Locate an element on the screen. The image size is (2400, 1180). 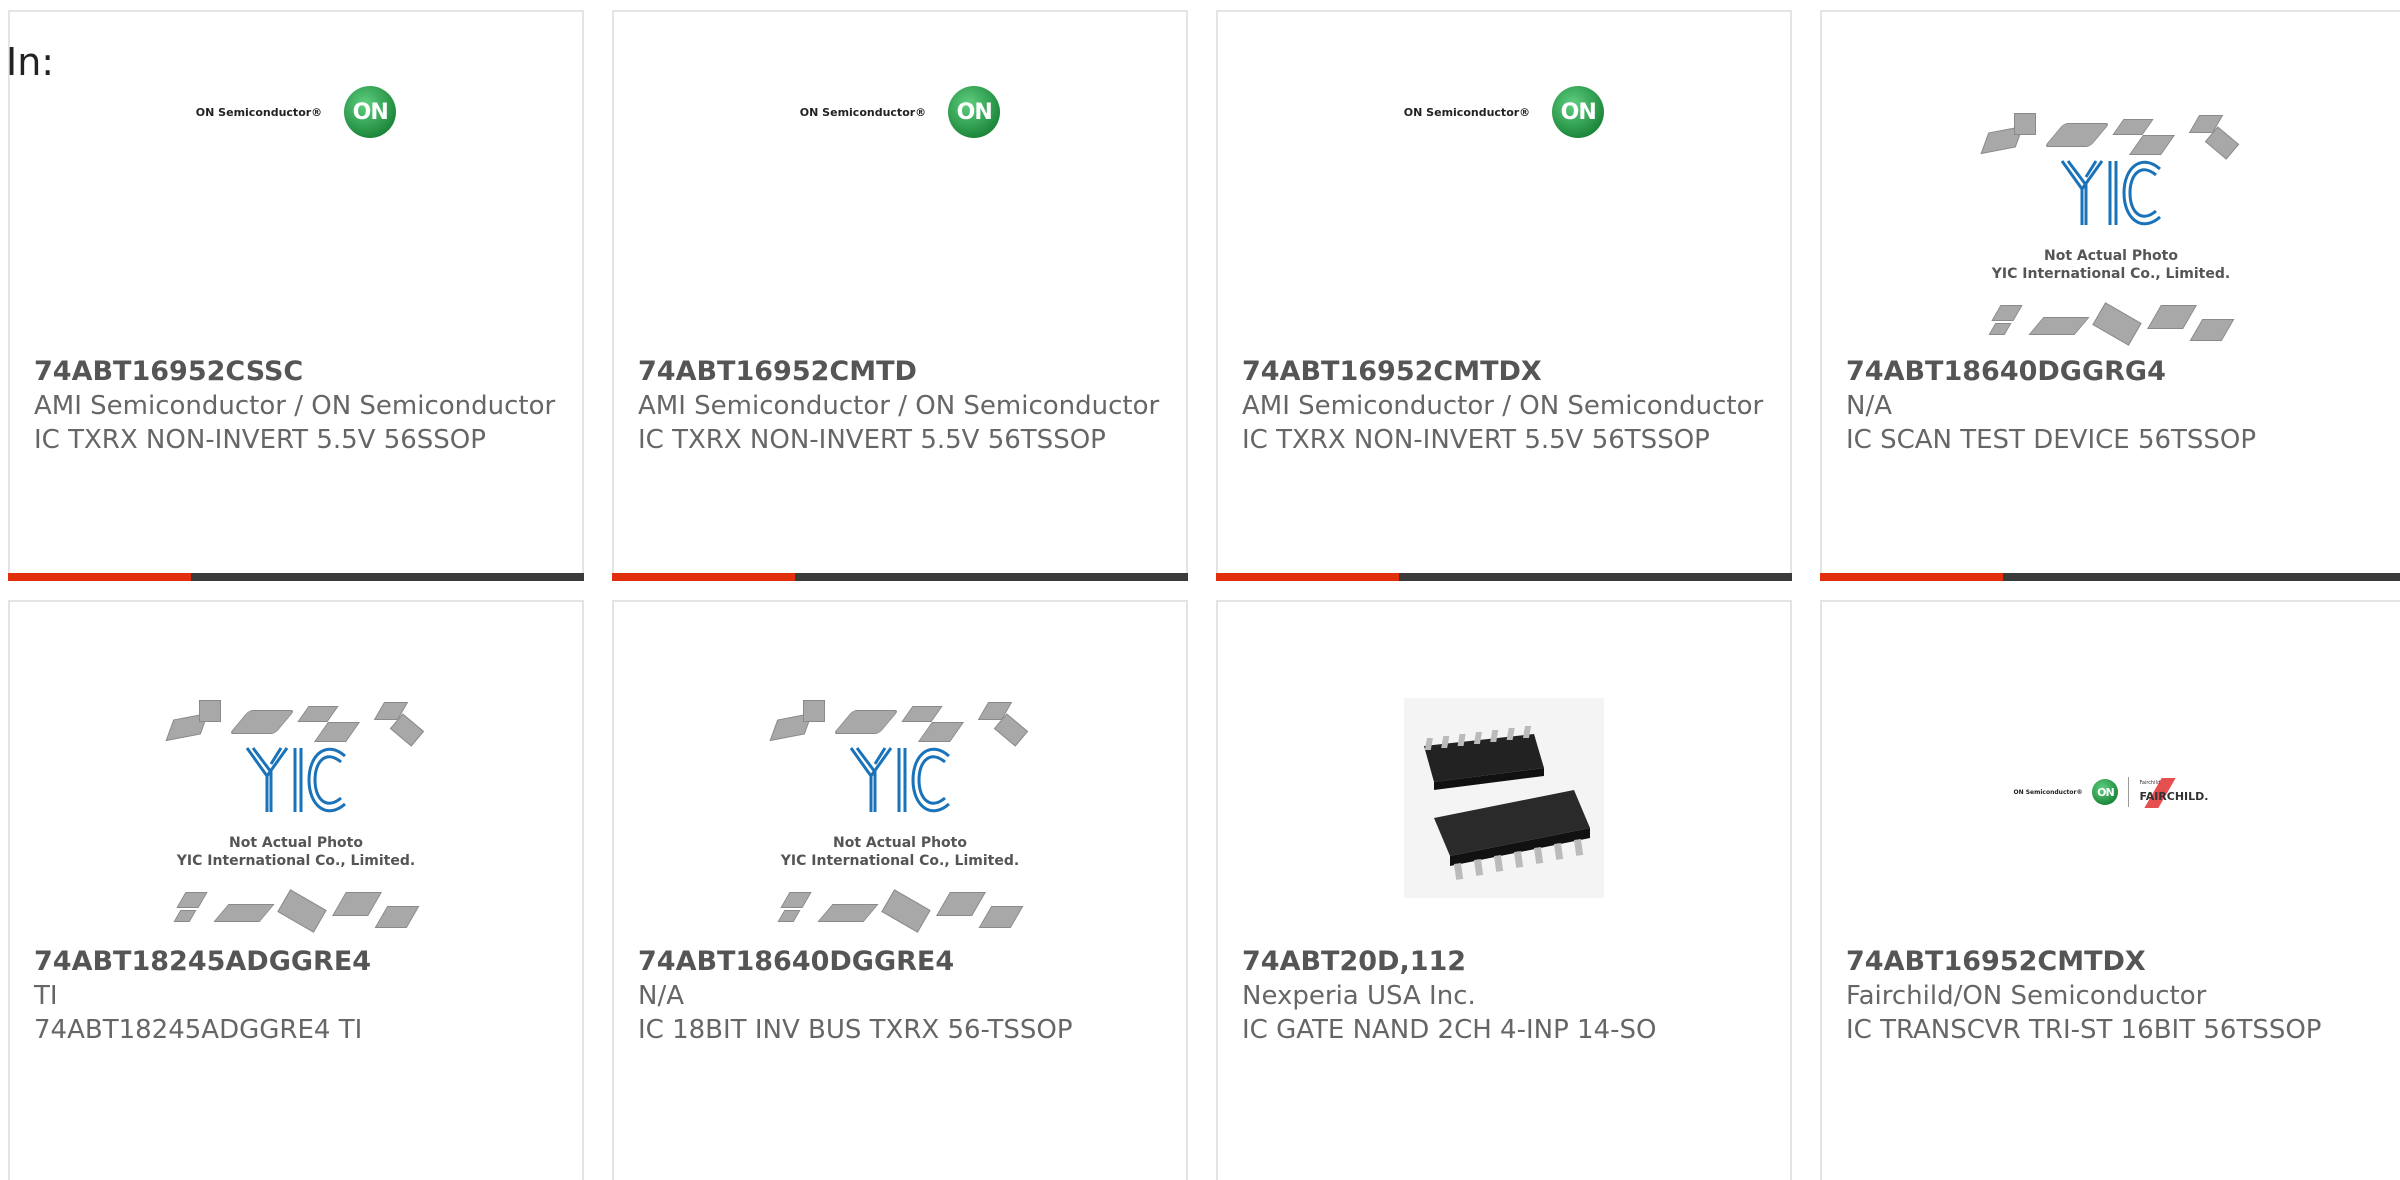
part-number-link: 74ABT20D,112 is located at coordinates (1504, 962).